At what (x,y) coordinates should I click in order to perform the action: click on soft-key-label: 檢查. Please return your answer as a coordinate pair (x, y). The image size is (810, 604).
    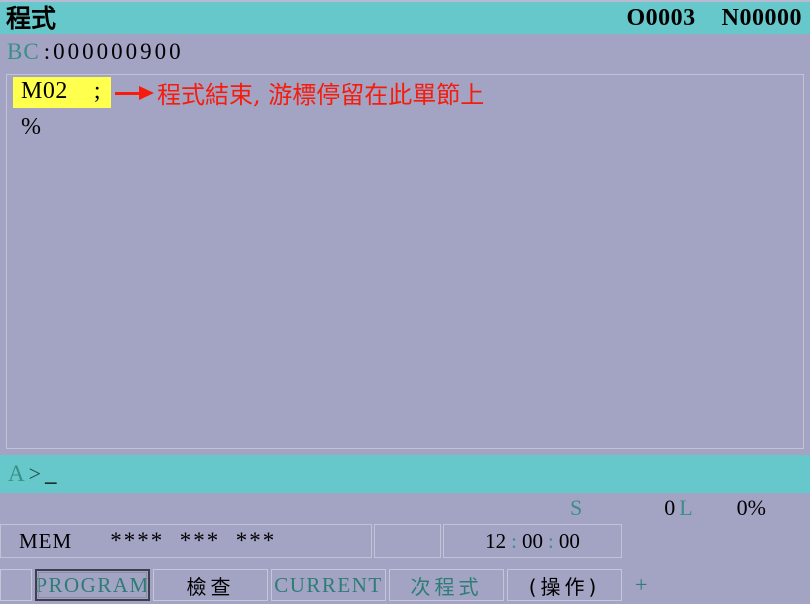
    Looking at the image, I should click on (210, 586).